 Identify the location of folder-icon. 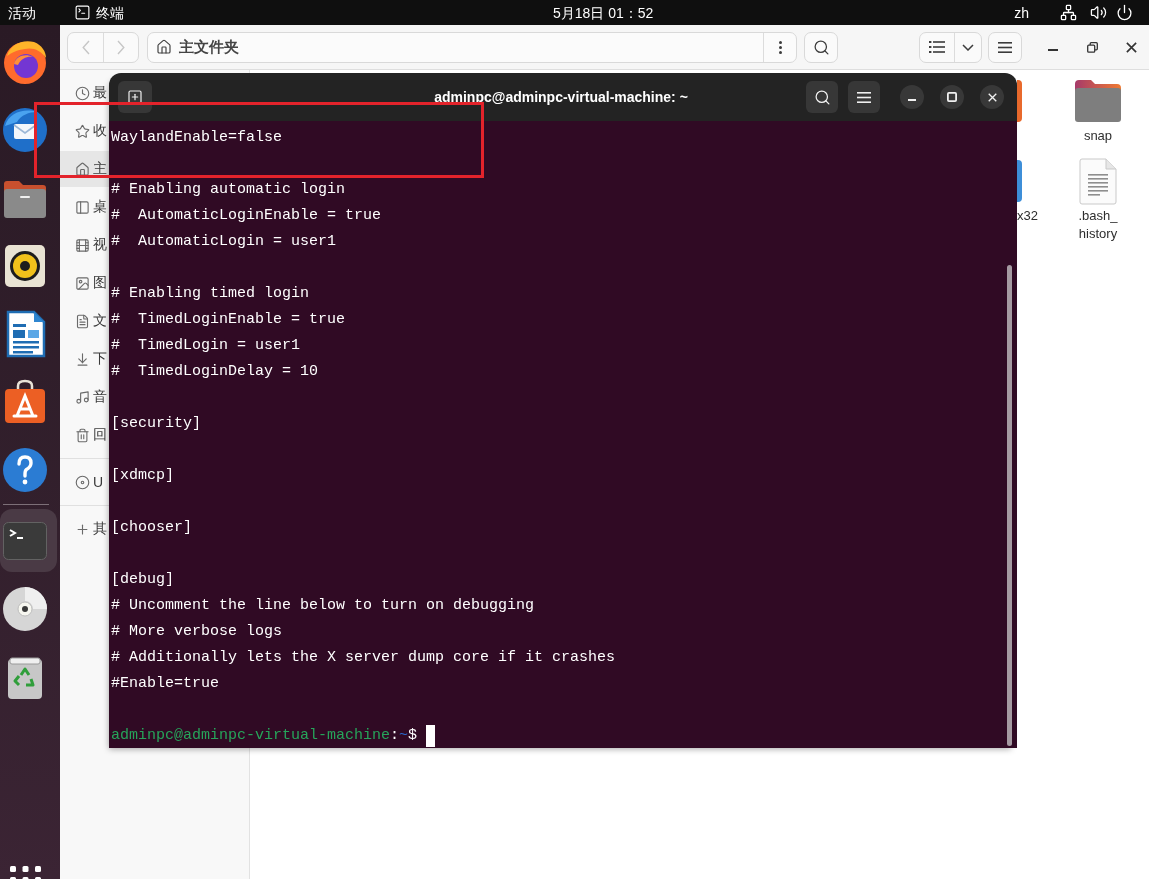
(1098, 101).